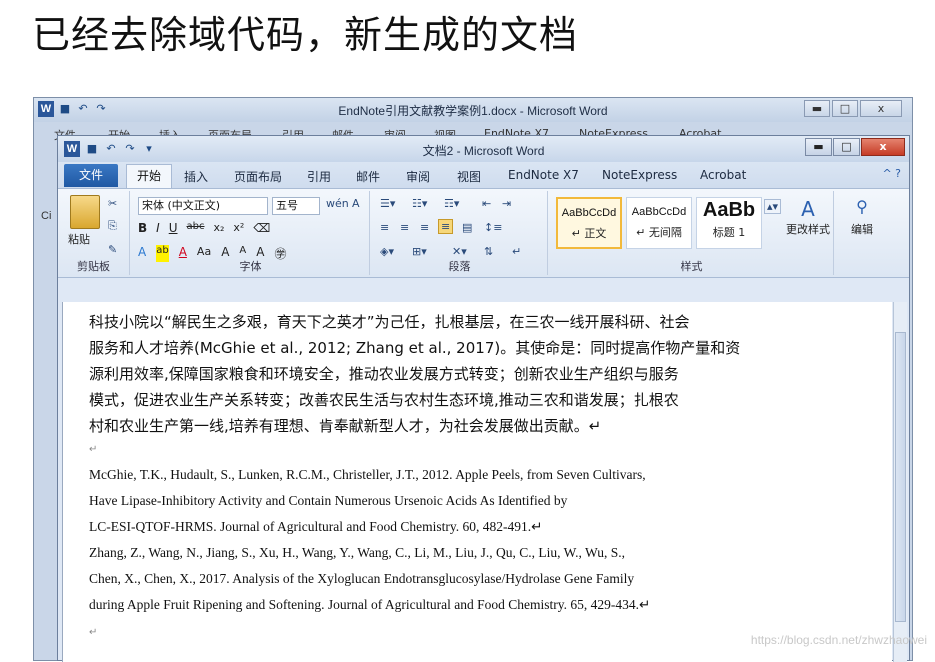 This screenshot has width=935, height=662. What do you see at coordinates (387, 203) in the screenshot?
I see `bullets-icon: ☰▾` at bounding box center [387, 203].